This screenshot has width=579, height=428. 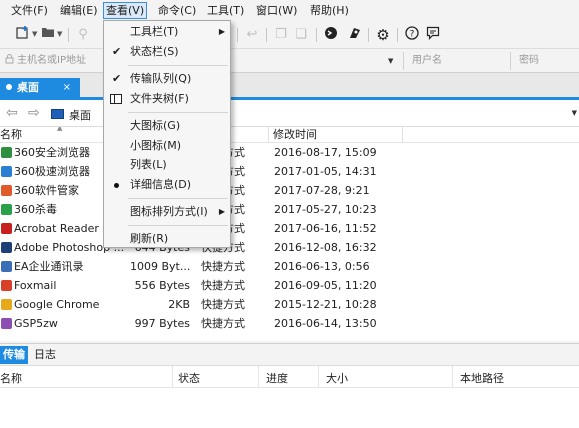 What do you see at coordinates (252, 35) in the screenshot?
I see `undo-icon: ↩` at bounding box center [252, 35].